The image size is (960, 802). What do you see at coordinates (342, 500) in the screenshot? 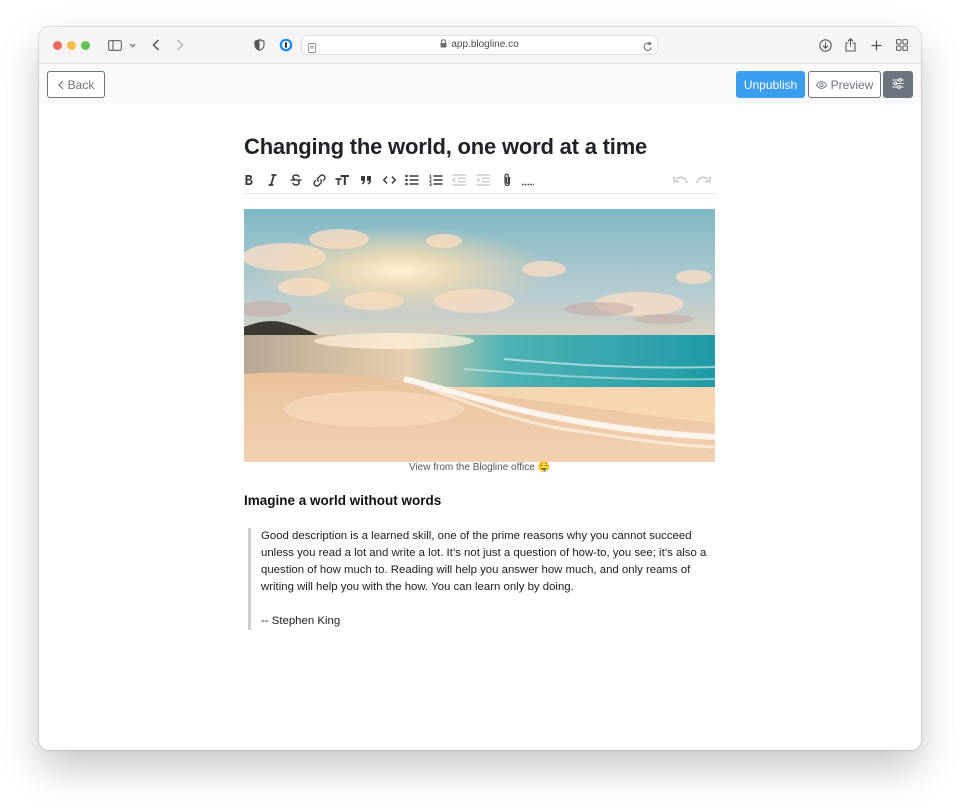
I see `post-subheading: Imagine a world without words` at bounding box center [342, 500].